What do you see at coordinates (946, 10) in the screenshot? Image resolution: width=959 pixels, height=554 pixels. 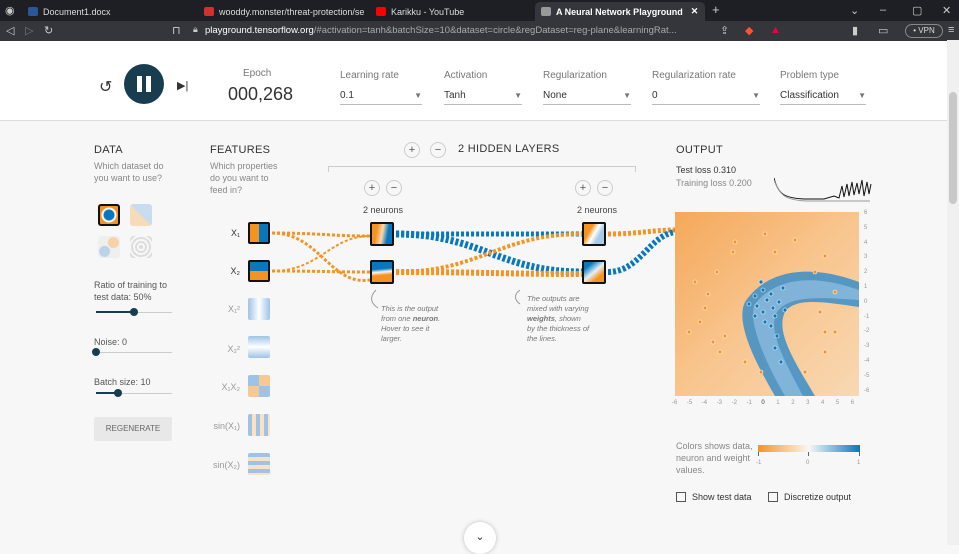 I see `close-window-icon: ✕` at bounding box center [946, 10].